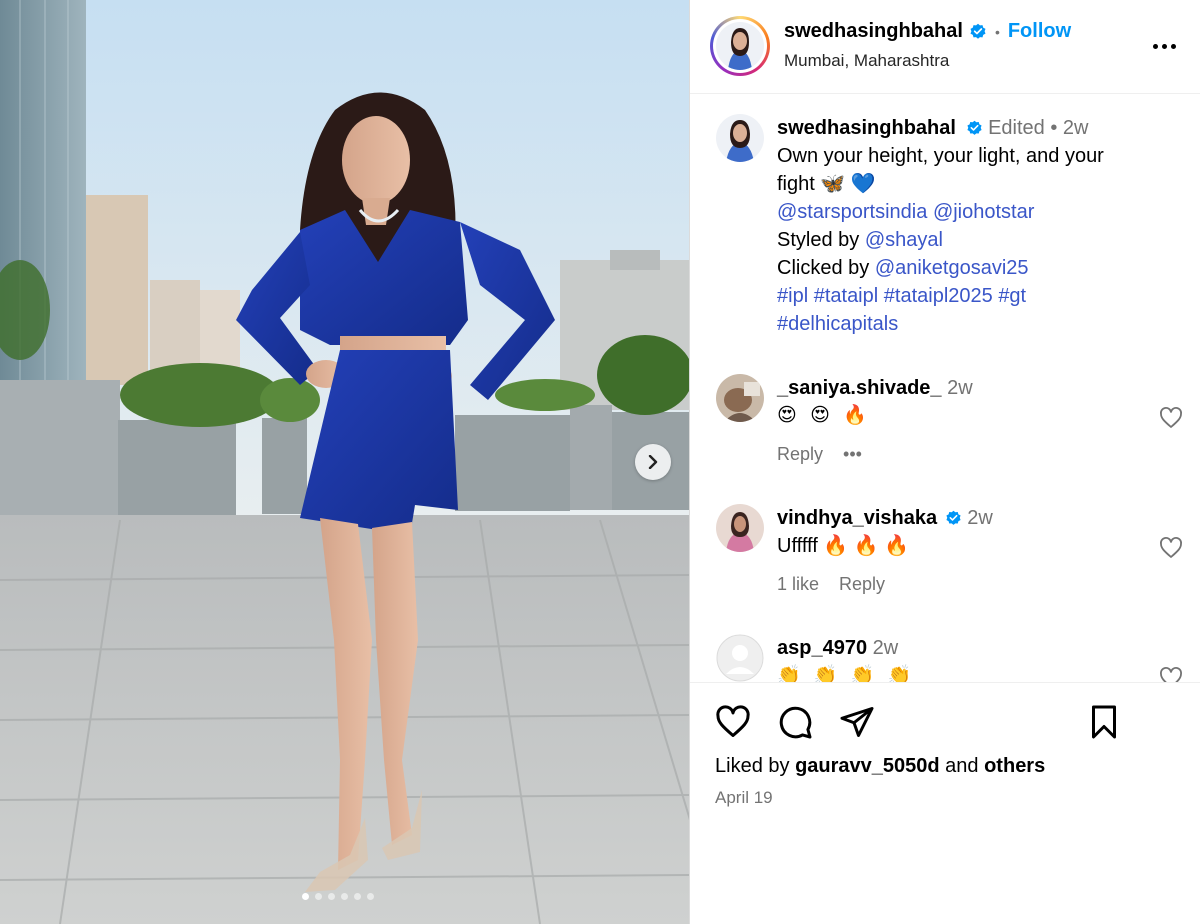  I want to click on mention-link: @jiohotstar, so click(983, 212).